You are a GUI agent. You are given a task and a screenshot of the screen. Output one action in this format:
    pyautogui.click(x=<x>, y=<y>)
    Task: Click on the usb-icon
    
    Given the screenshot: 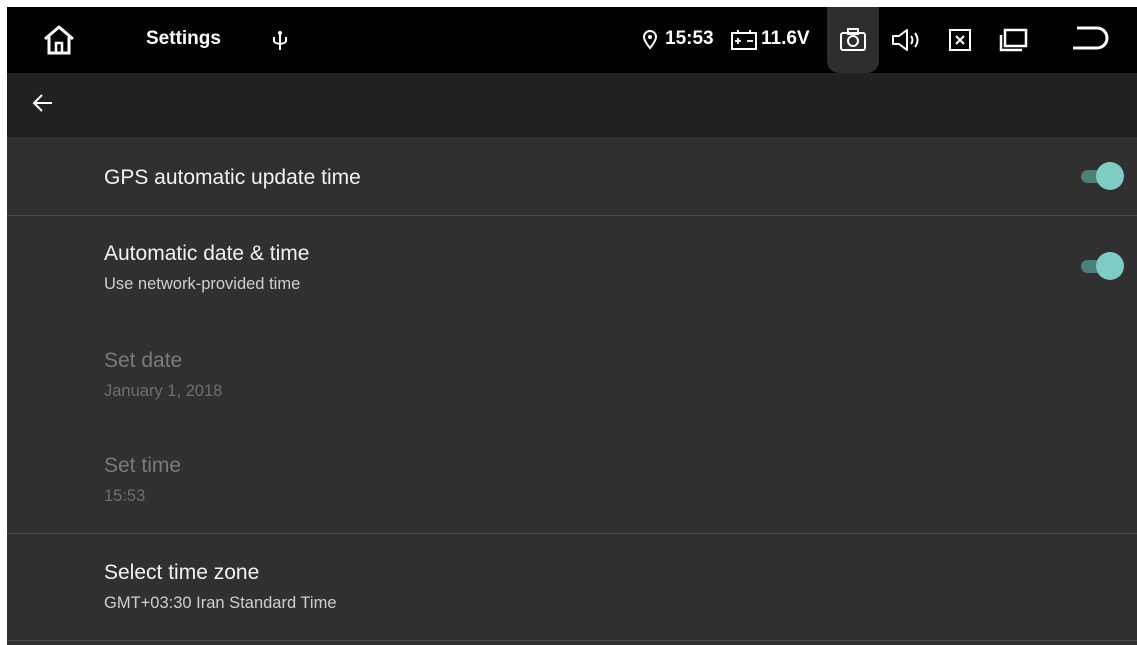 What is the action you would take?
    pyautogui.click(x=280, y=41)
    